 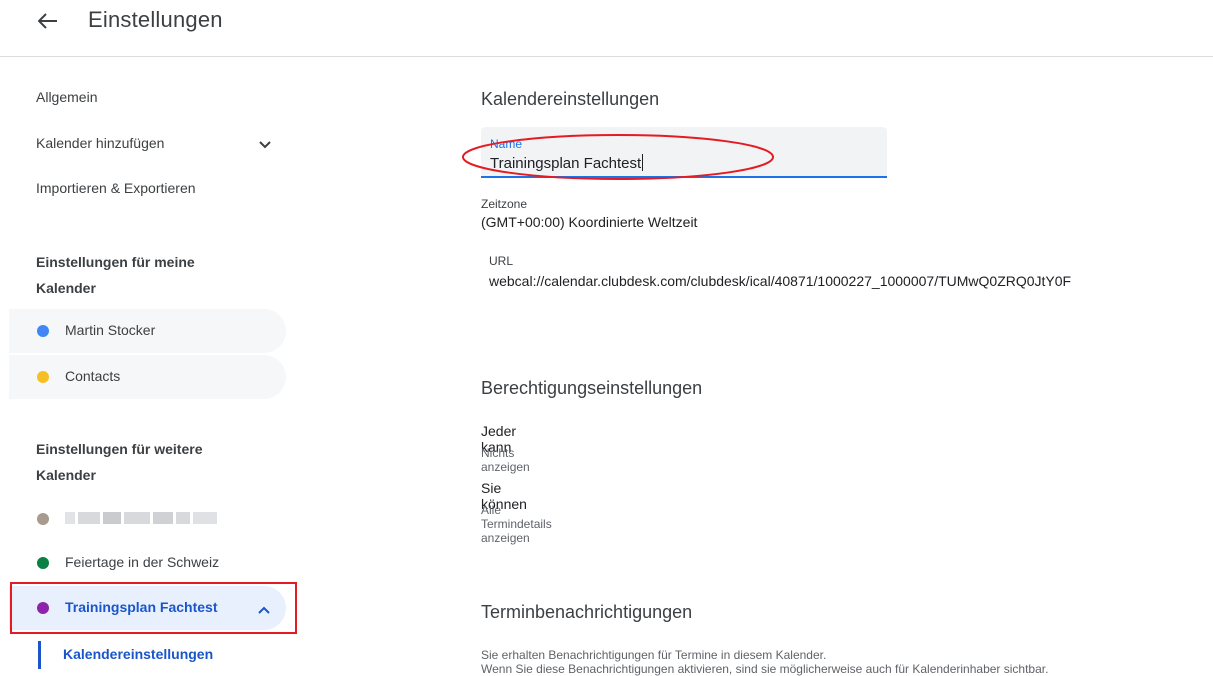 What do you see at coordinates (587, 612) in the screenshot?
I see `notifications-heading: Terminbenachrichtigungen` at bounding box center [587, 612].